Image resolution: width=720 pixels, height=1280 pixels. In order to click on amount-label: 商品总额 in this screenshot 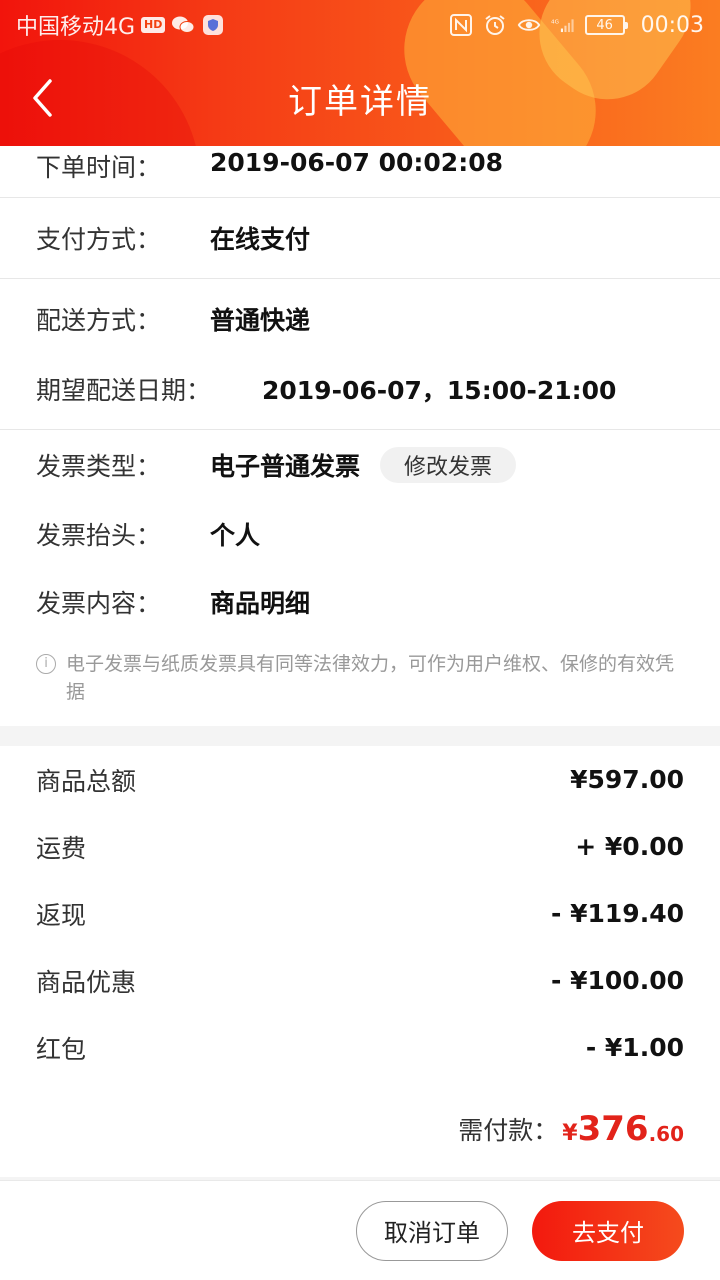, I will do `click(86, 781)`.